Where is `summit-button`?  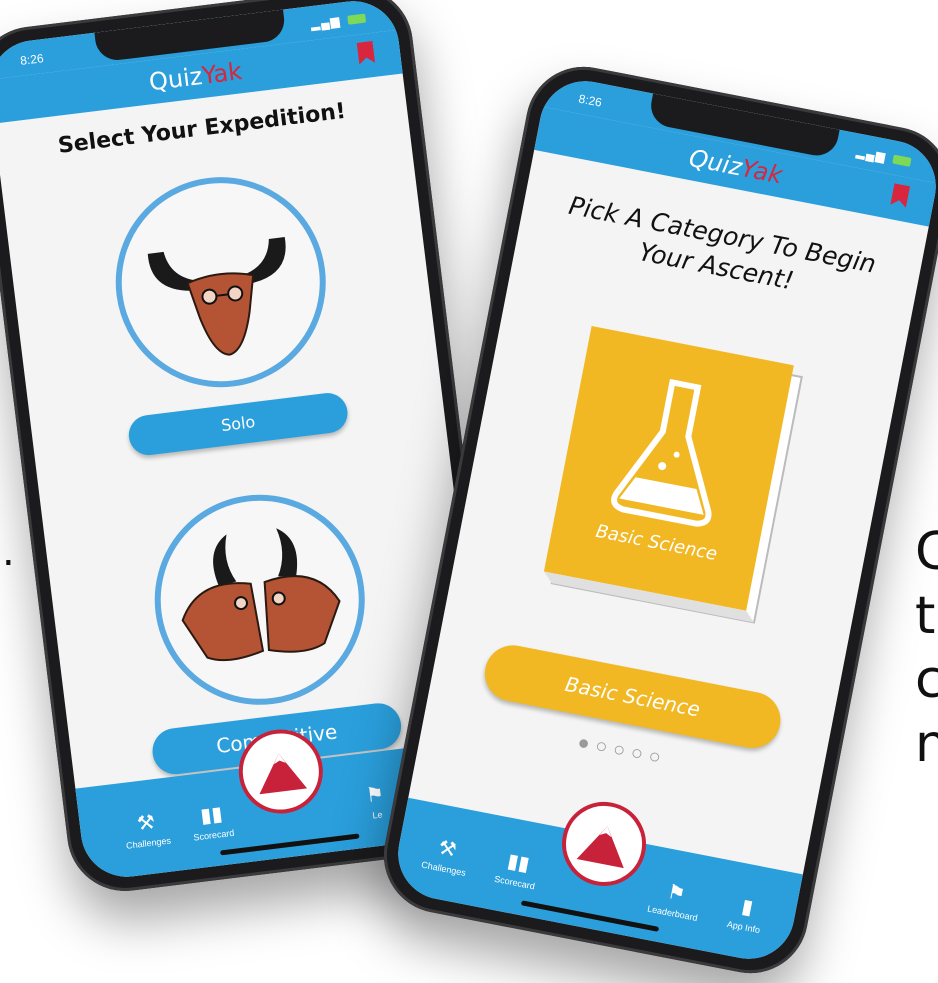
summit-button is located at coordinates (604, 844).